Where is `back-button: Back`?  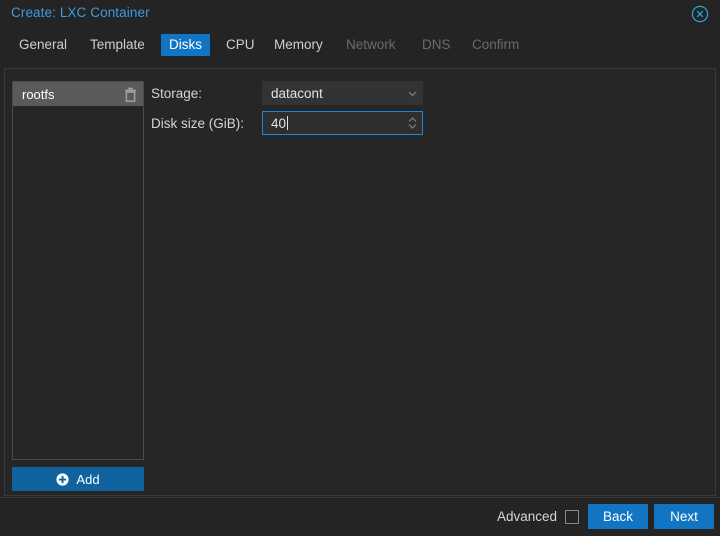 back-button: Back is located at coordinates (618, 516).